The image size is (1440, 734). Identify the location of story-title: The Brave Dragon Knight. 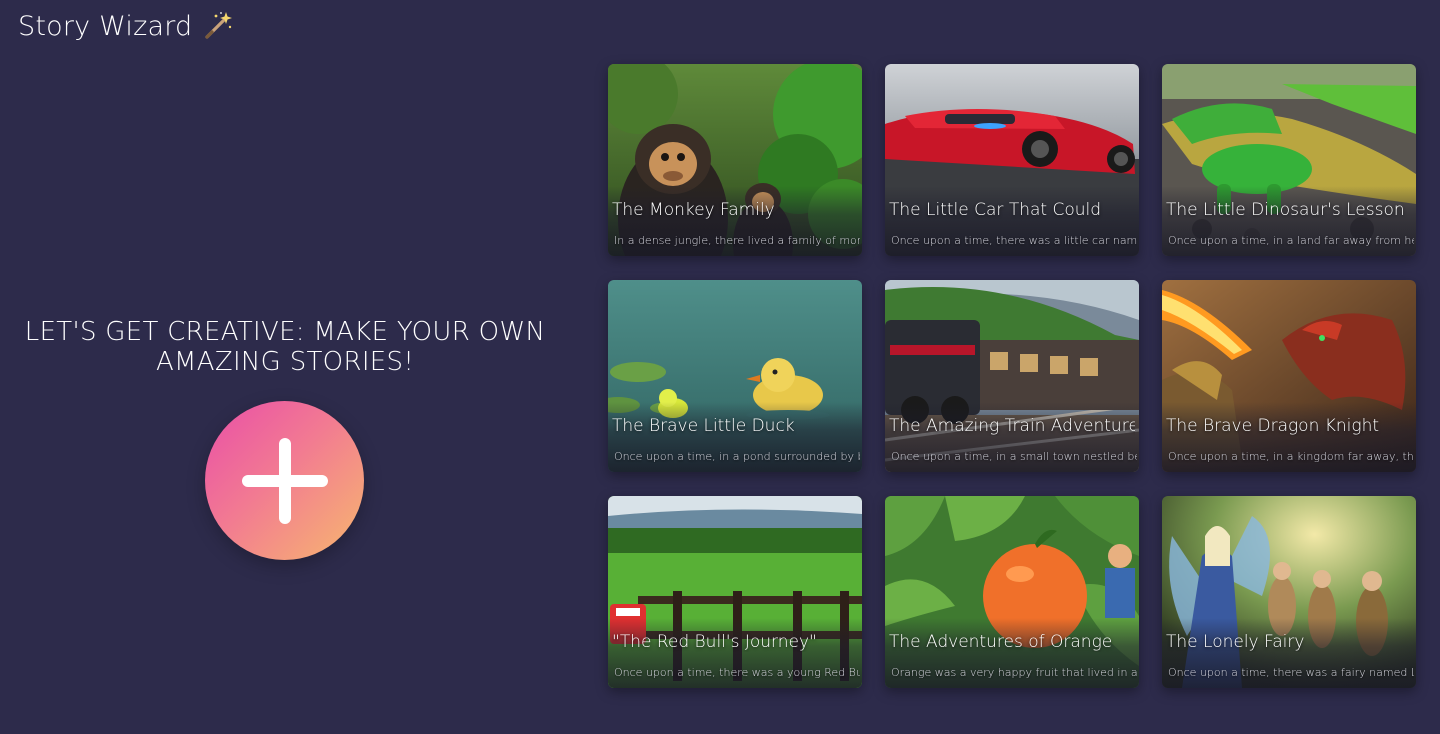
(1273, 426).